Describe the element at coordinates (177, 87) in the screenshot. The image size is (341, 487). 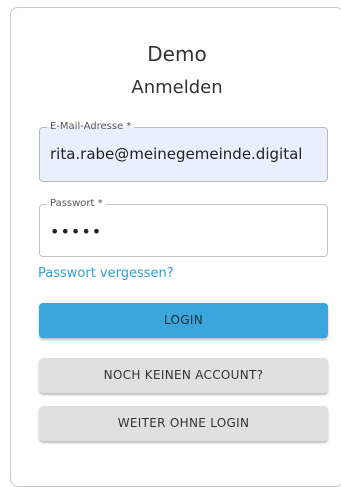
I see `page-title: Anmelden` at that location.